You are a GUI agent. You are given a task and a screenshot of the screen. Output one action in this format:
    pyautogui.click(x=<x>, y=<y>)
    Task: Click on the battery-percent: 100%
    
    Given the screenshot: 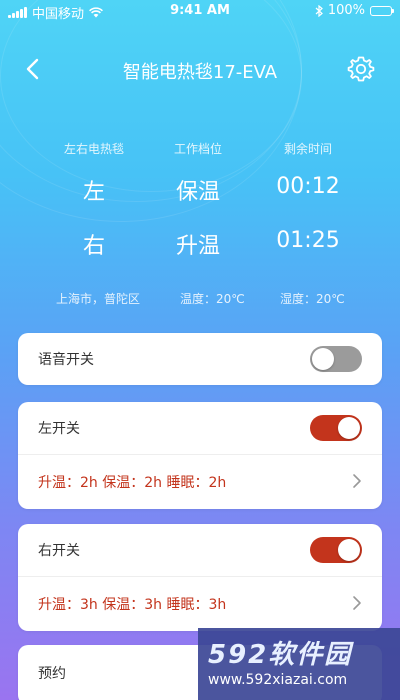 What is the action you would take?
    pyautogui.click(x=346, y=10)
    